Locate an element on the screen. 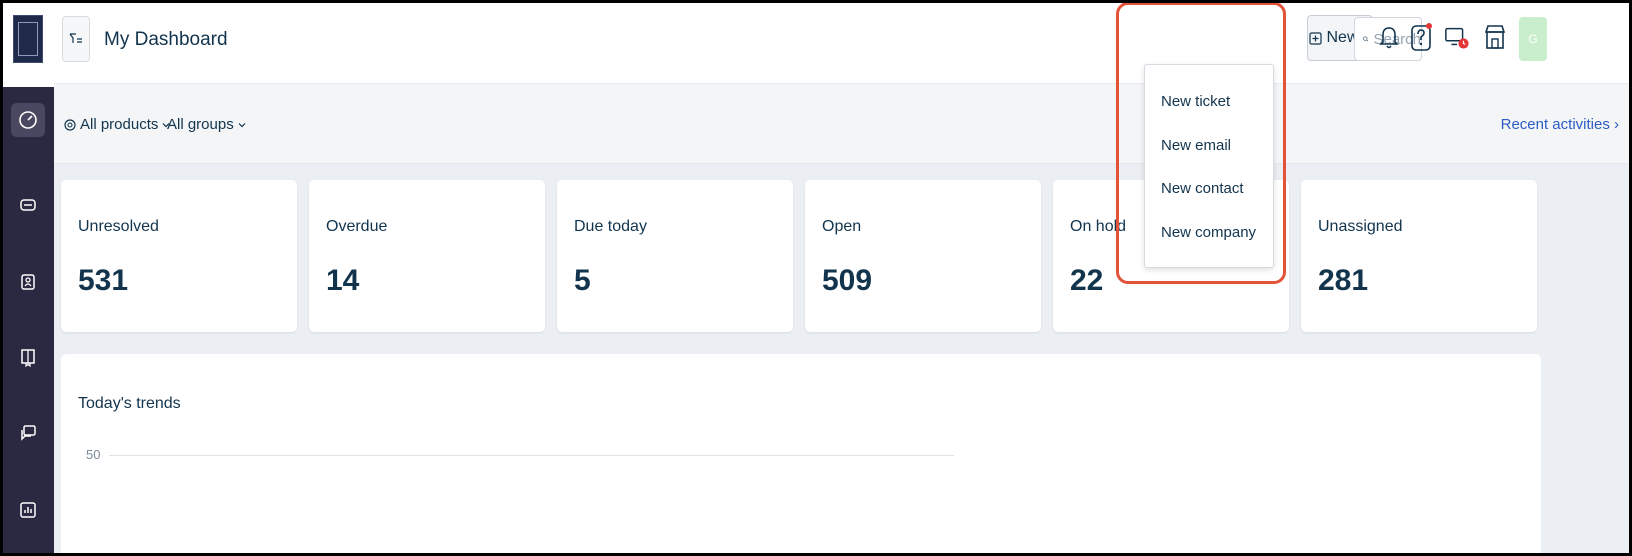  contacts-icon is located at coordinates (28, 282).